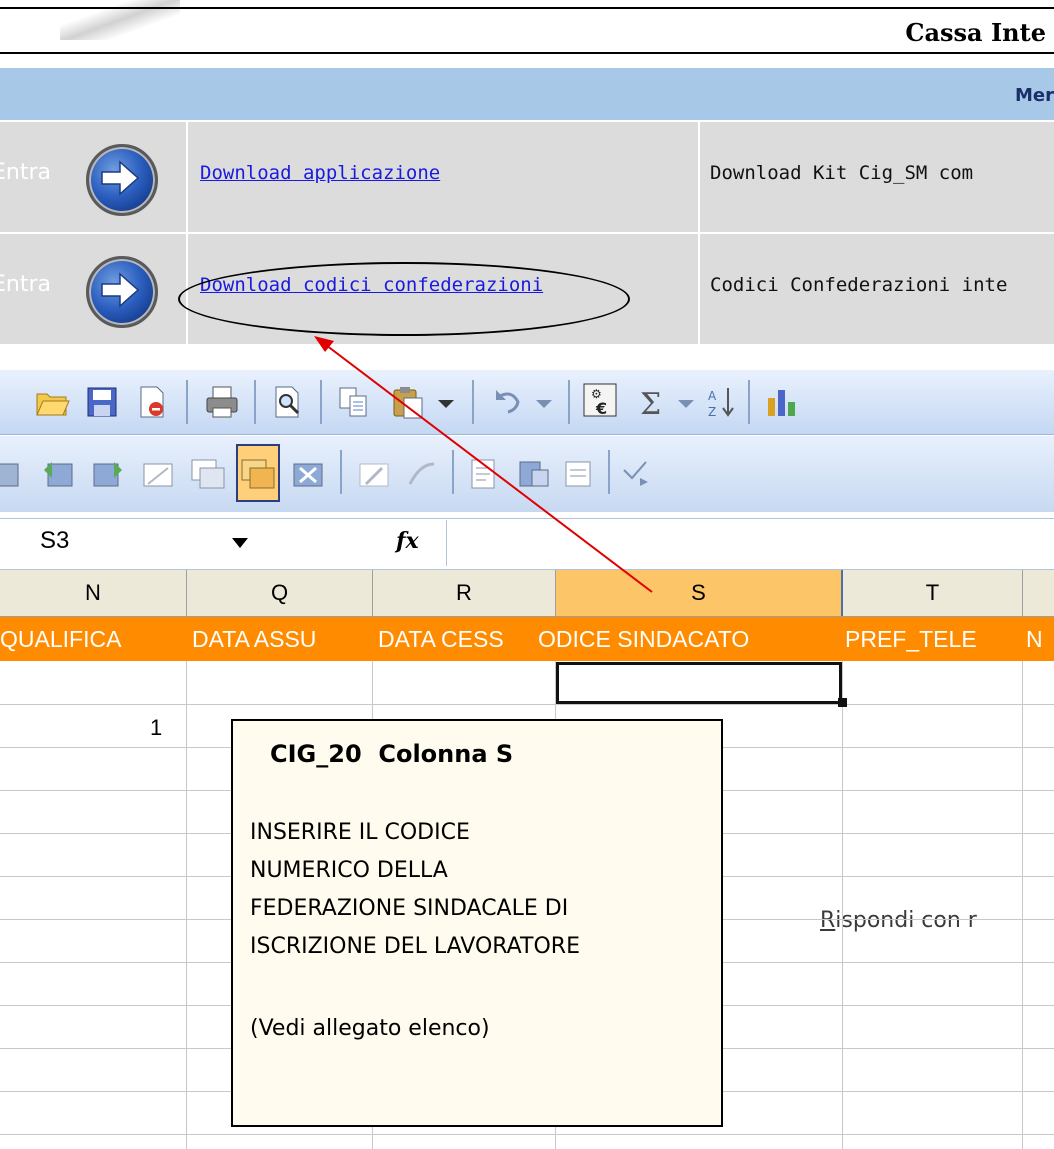 The image size is (1054, 1149). I want to click on print-preview-icon, so click(288, 402).